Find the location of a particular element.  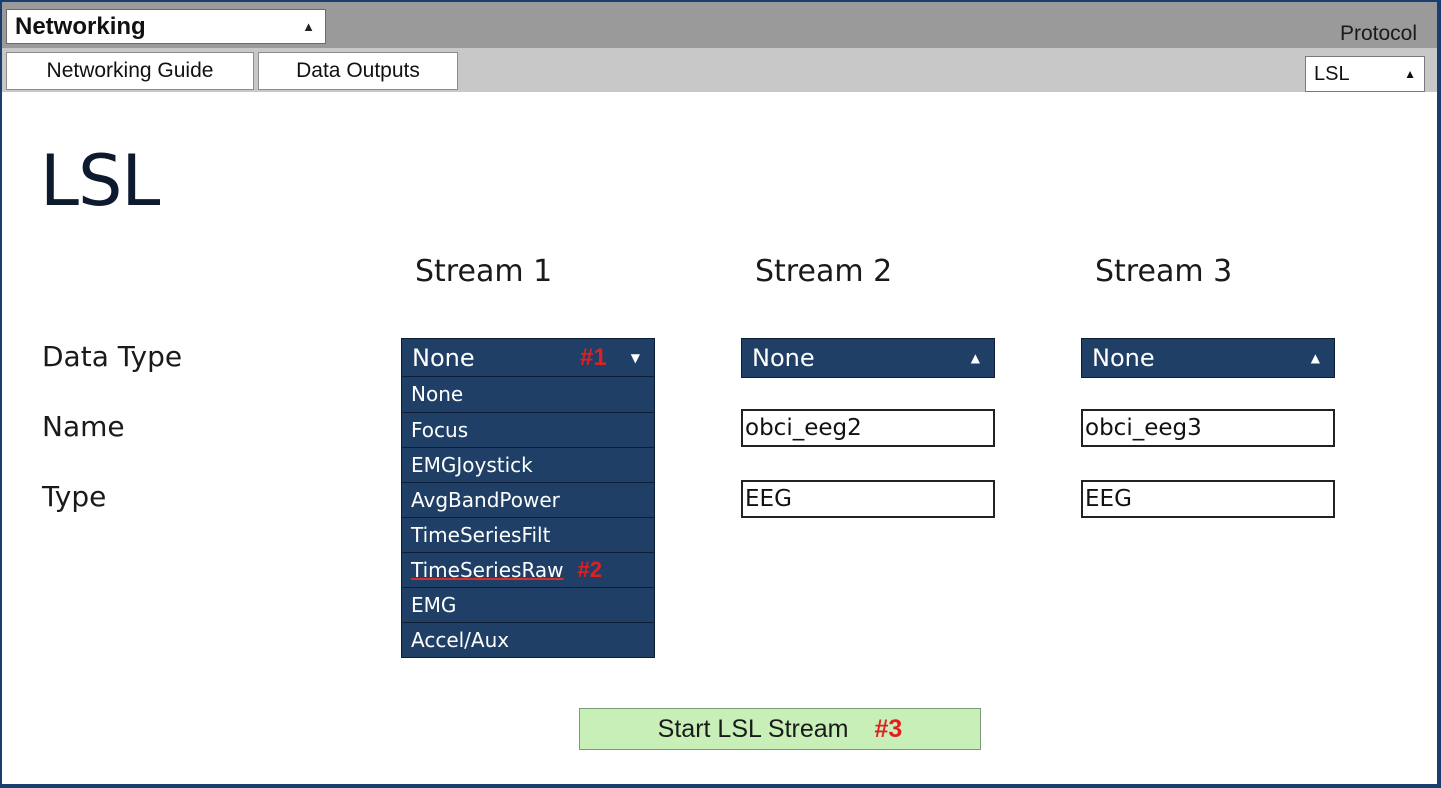

option-emgjoystick: EMGJoystick is located at coordinates (528, 464).